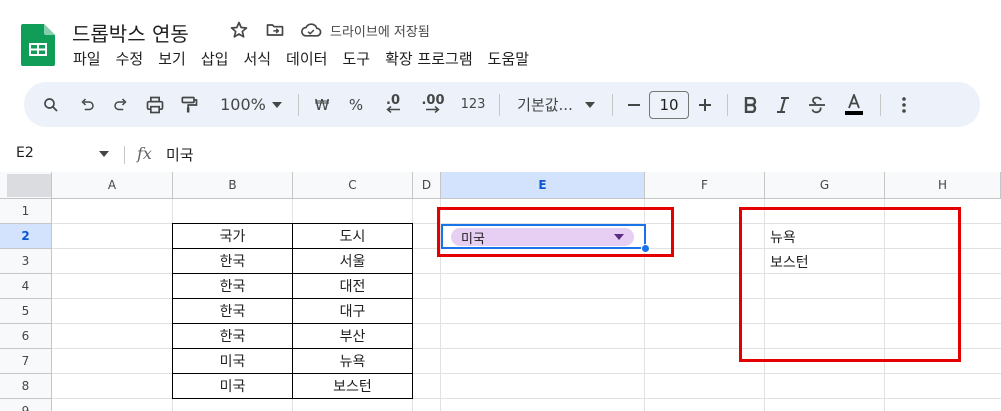 This screenshot has width=1001, height=411. What do you see at coordinates (433, 100) in the screenshot?
I see `increase-decimal-label: .00` at bounding box center [433, 100].